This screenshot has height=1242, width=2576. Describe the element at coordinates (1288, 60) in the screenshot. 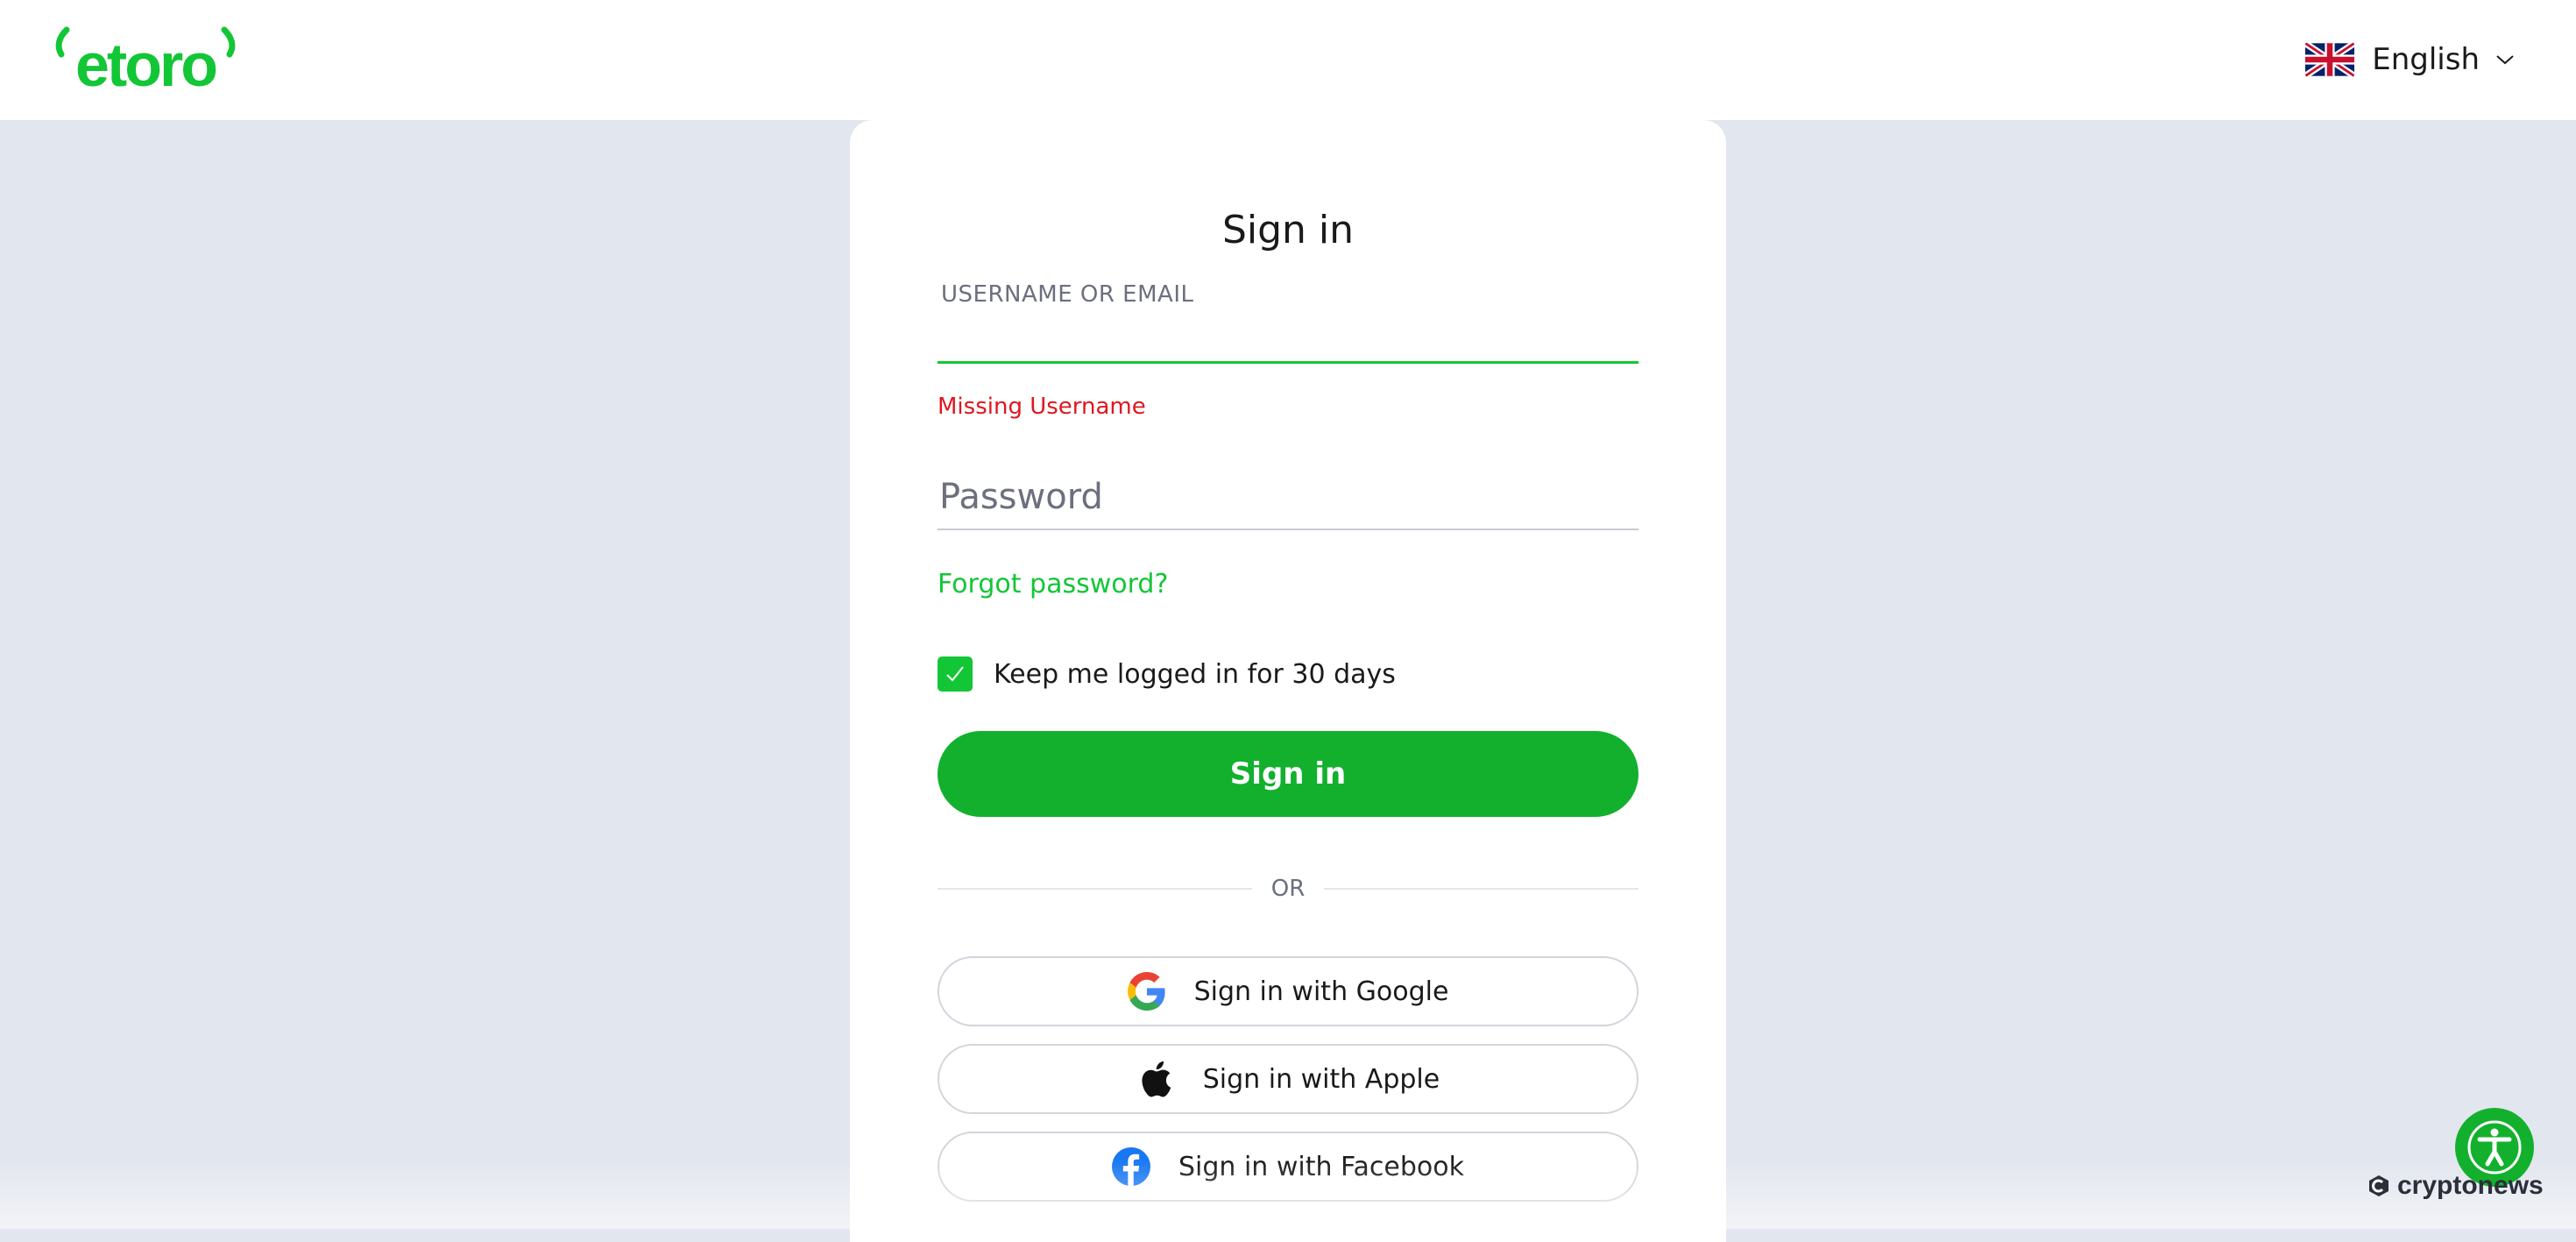

I see `top-header: etoro English` at that location.